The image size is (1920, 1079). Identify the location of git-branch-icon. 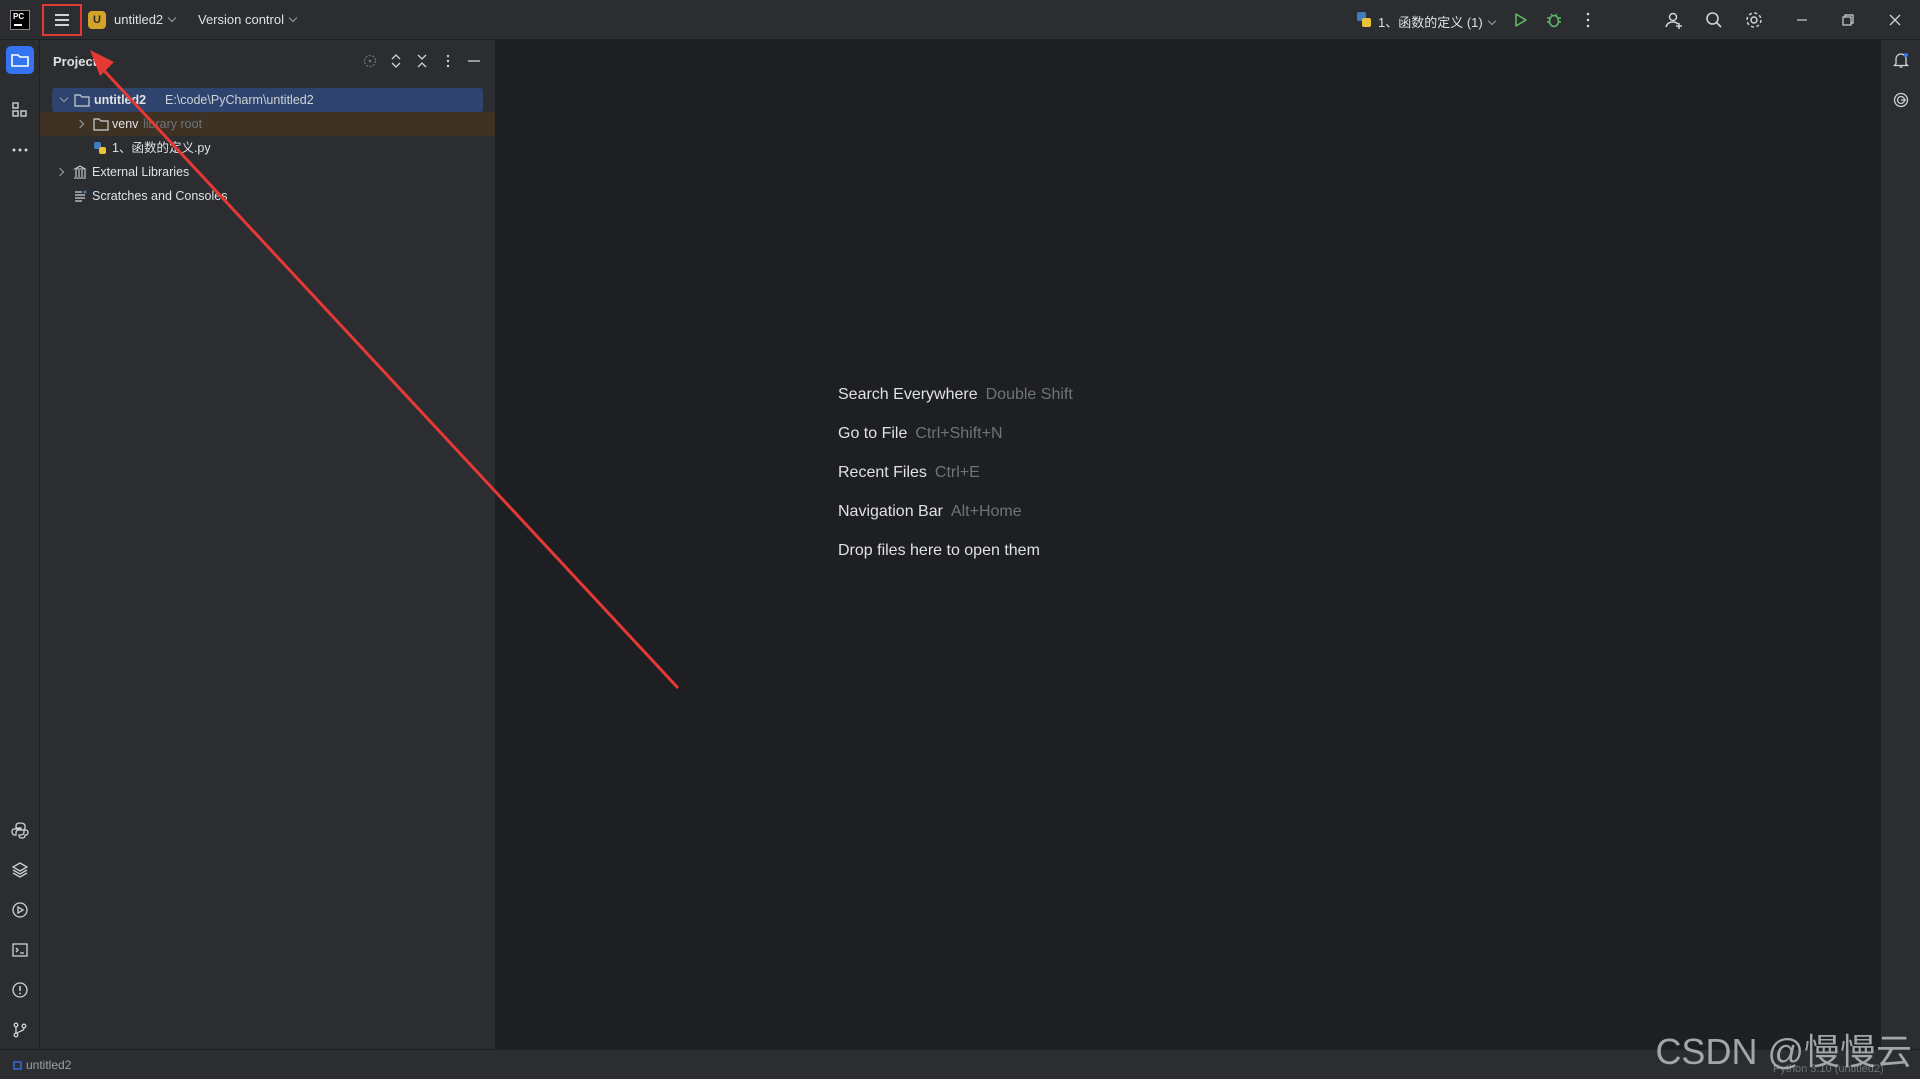
(20, 1030).